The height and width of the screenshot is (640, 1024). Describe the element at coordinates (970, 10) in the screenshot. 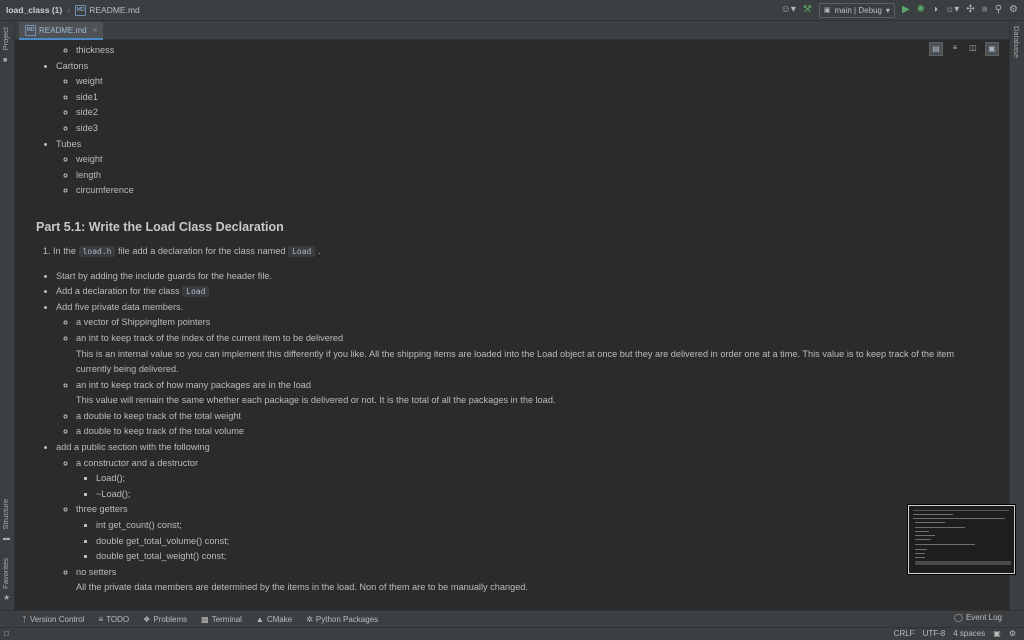

I see `attach-icon: ✣` at that location.